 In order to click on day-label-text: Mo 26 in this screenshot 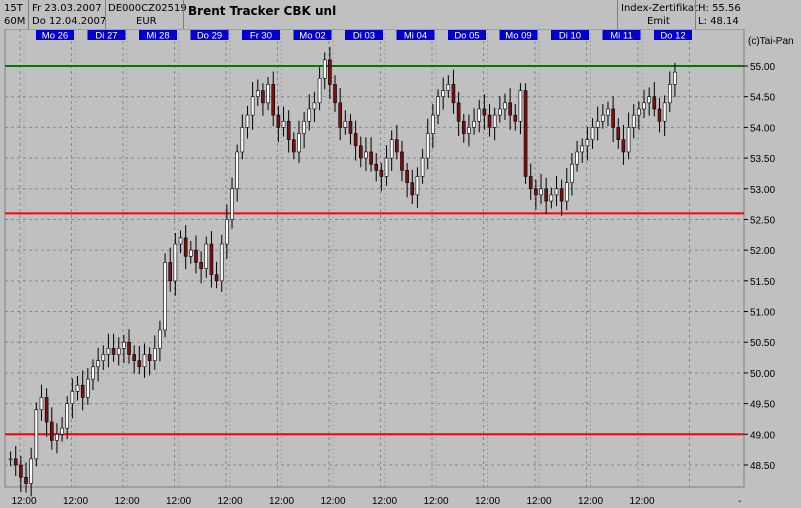, I will do `click(55, 36)`.